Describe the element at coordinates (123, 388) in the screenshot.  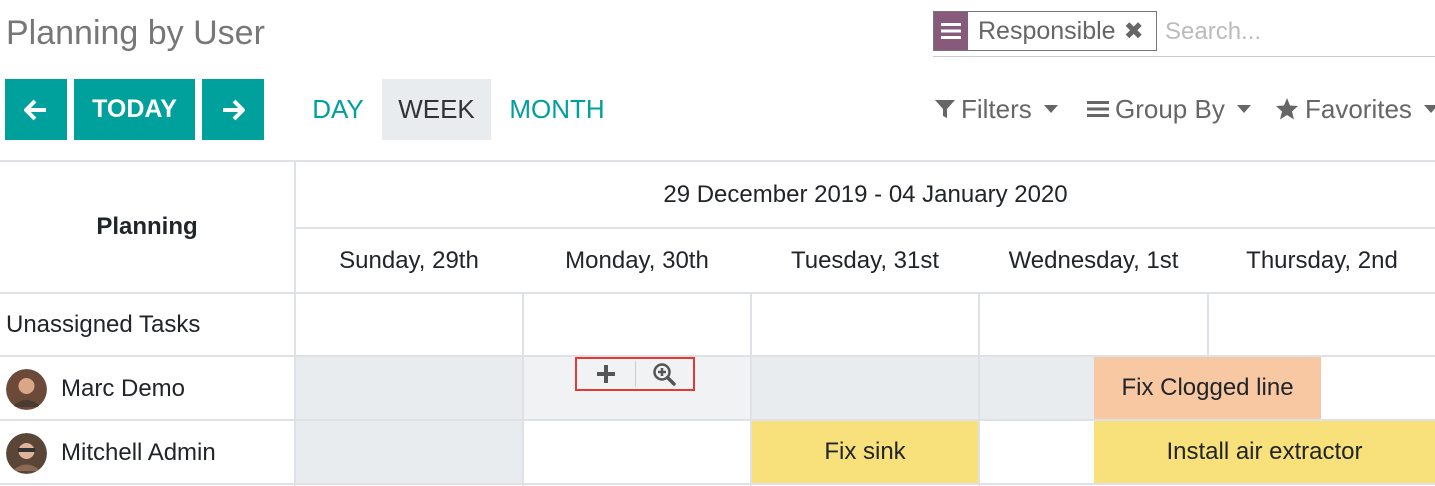
I see `row-label: Marc Demo` at that location.